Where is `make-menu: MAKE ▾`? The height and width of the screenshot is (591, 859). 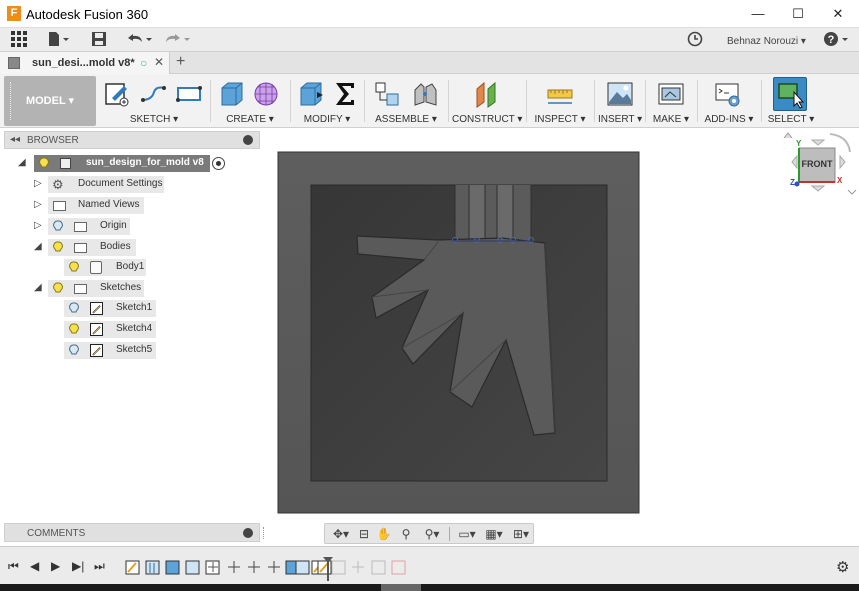 make-menu: MAKE ▾ is located at coordinates (671, 119).